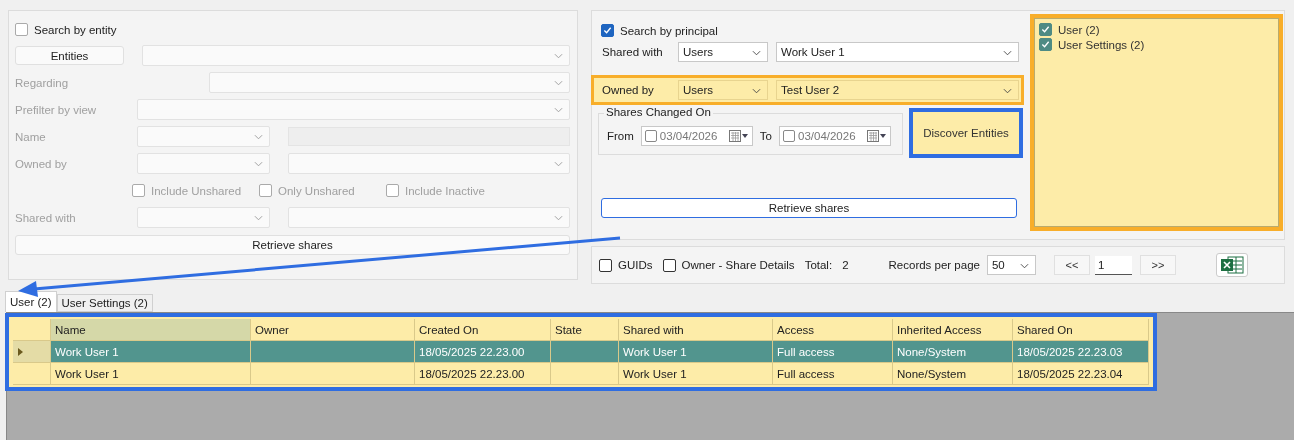 The height and width of the screenshot is (440, 1294). I want to click on checkbox-label: Search by entity, so click(75, 29).